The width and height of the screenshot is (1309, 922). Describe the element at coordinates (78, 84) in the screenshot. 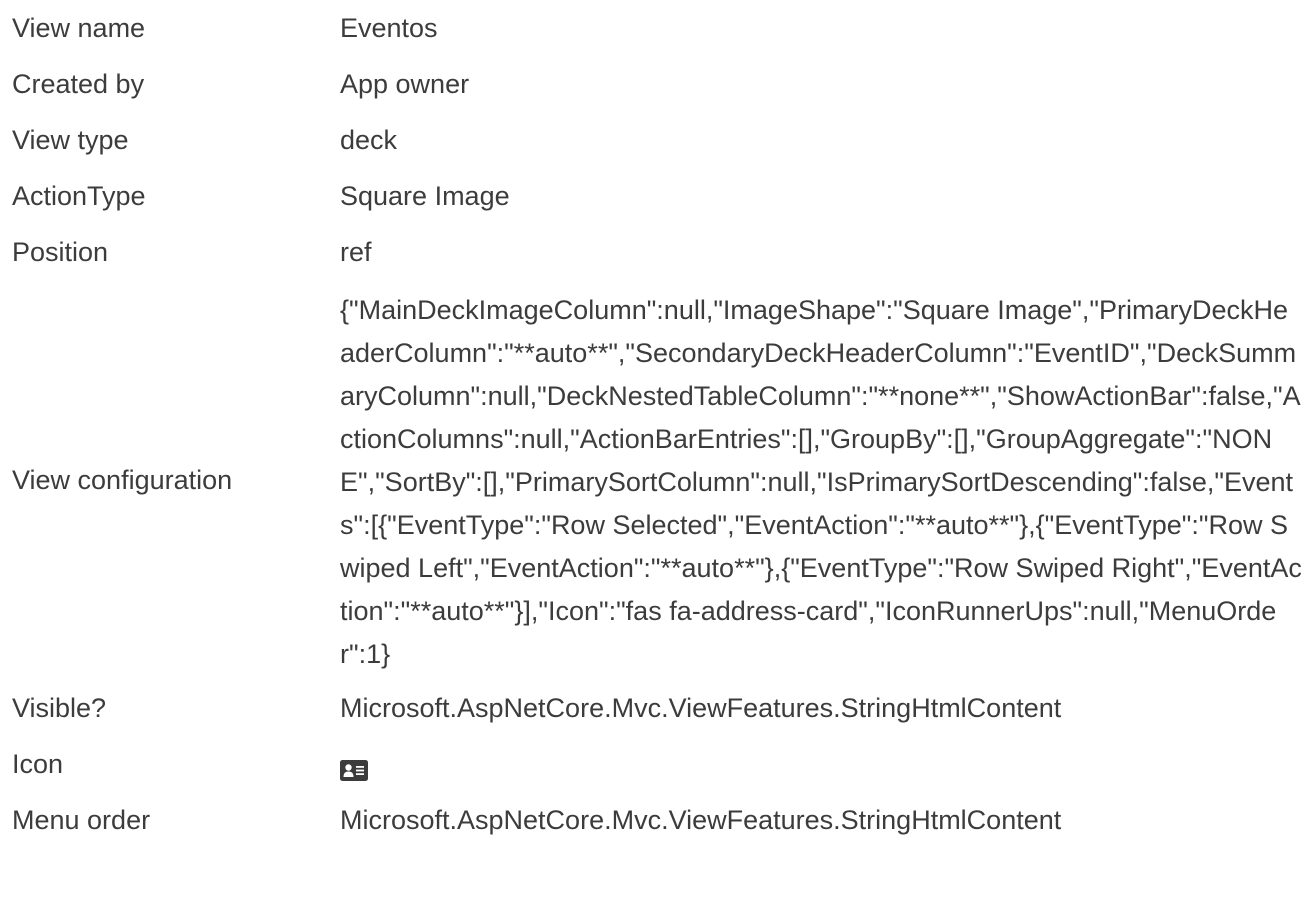

I see `created-by-label: Created by` at that location.